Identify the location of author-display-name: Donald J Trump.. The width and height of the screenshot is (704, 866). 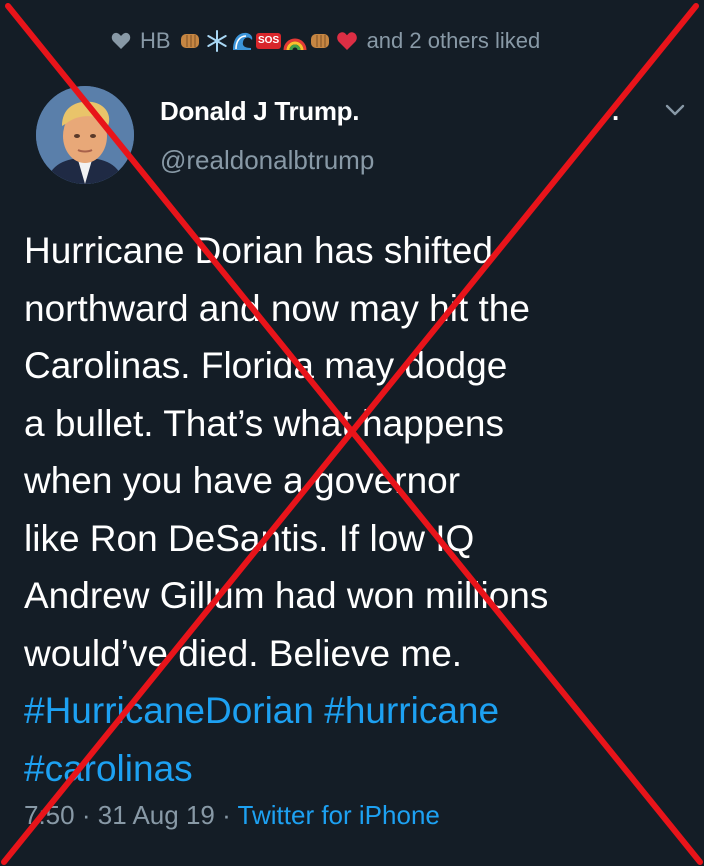
(259, 111).